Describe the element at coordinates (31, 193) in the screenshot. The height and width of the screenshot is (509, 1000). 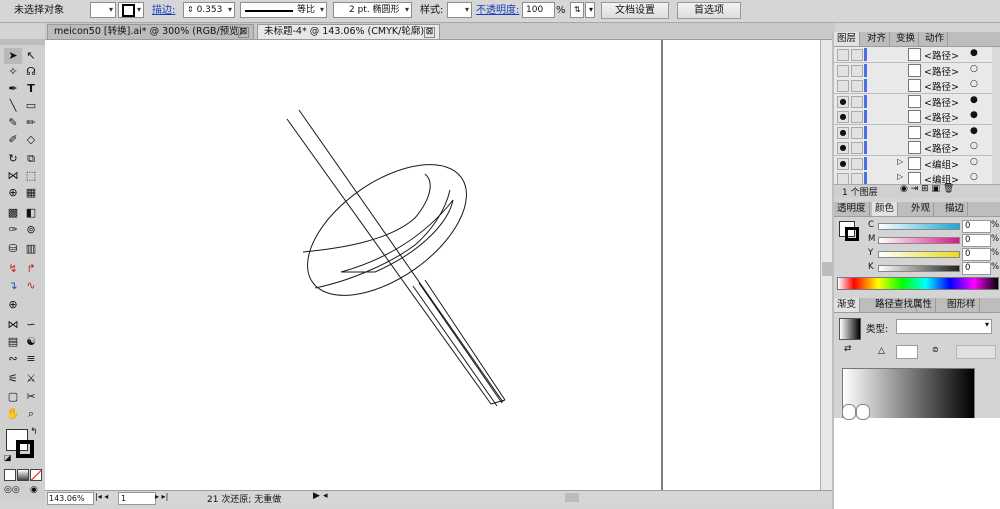
I see `perspective-grid-tool-icon: ▦` at that location.